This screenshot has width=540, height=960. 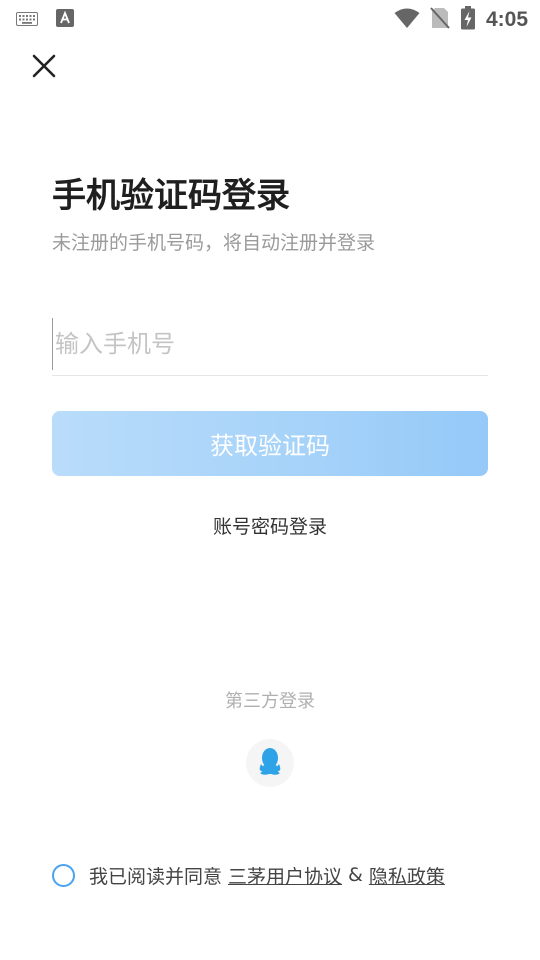 I want to click on status-bar-right: 4:05, so click(x=461, y=20).